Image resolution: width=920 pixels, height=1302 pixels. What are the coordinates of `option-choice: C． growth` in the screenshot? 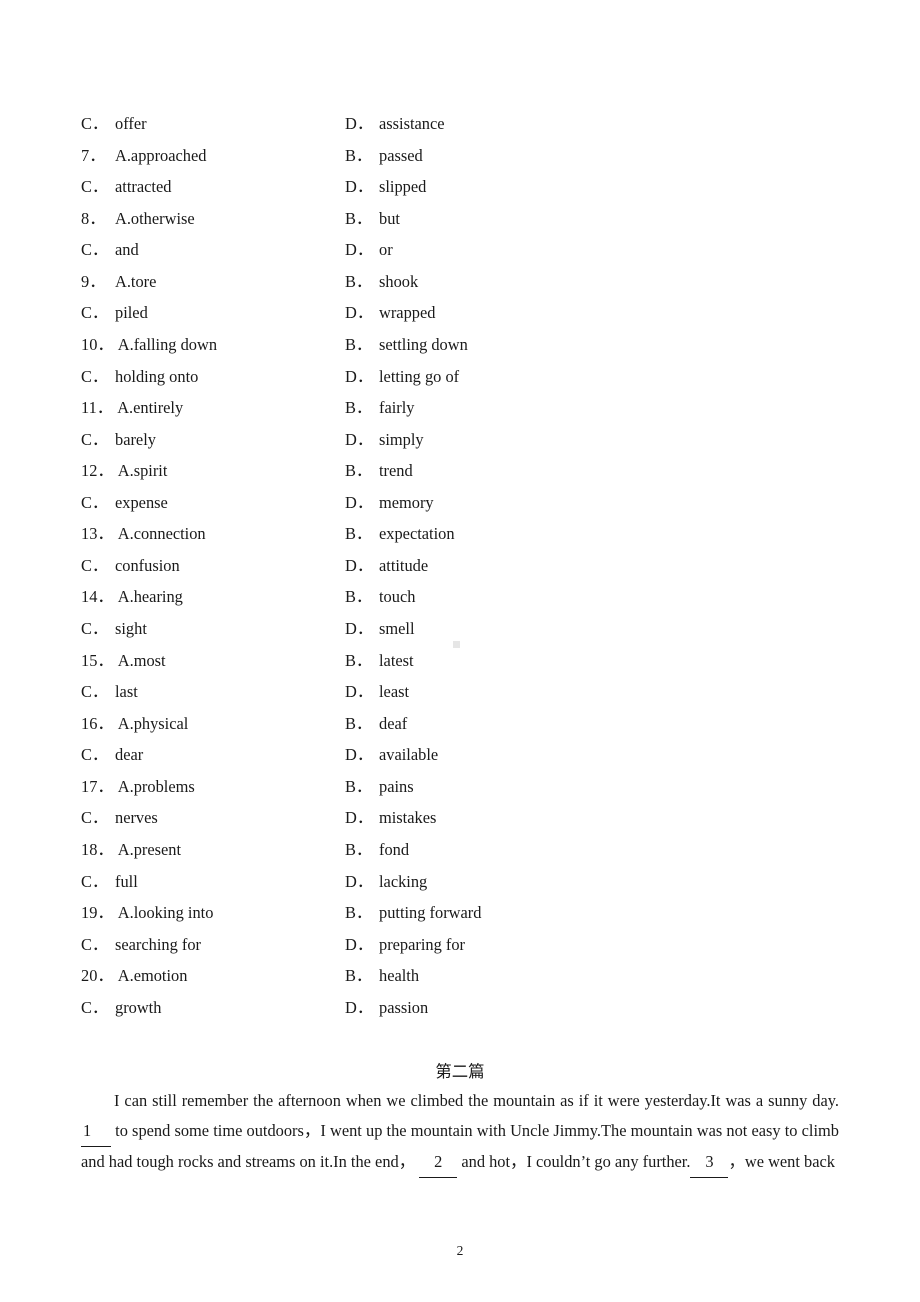 It's located at (121, 1008).